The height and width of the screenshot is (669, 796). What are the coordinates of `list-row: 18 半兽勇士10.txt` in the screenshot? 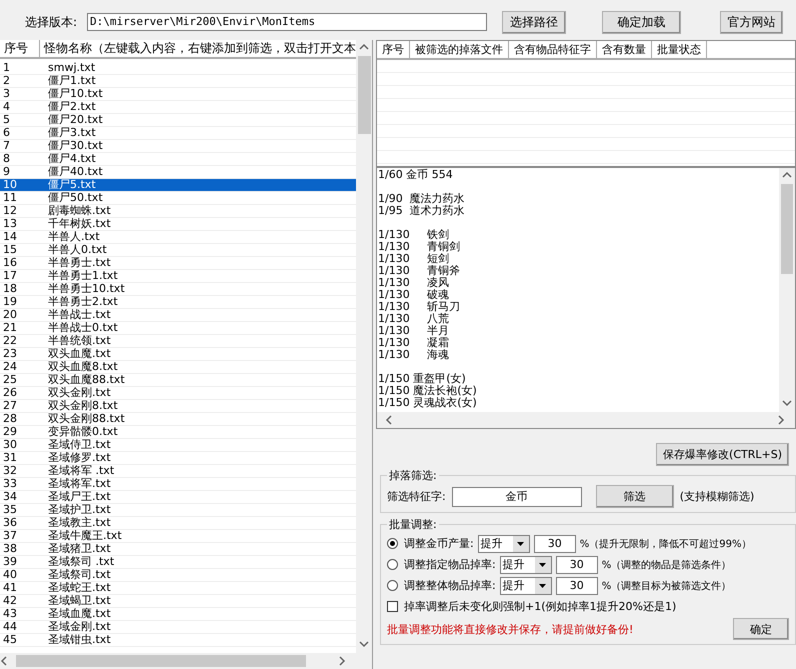 It's located at (178, 289).